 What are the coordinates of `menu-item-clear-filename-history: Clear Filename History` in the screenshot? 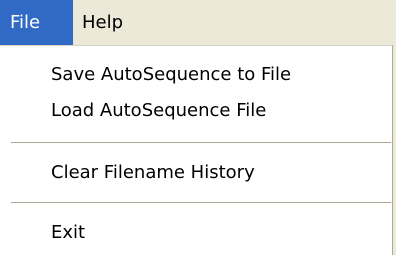 It's located at (197, 172).